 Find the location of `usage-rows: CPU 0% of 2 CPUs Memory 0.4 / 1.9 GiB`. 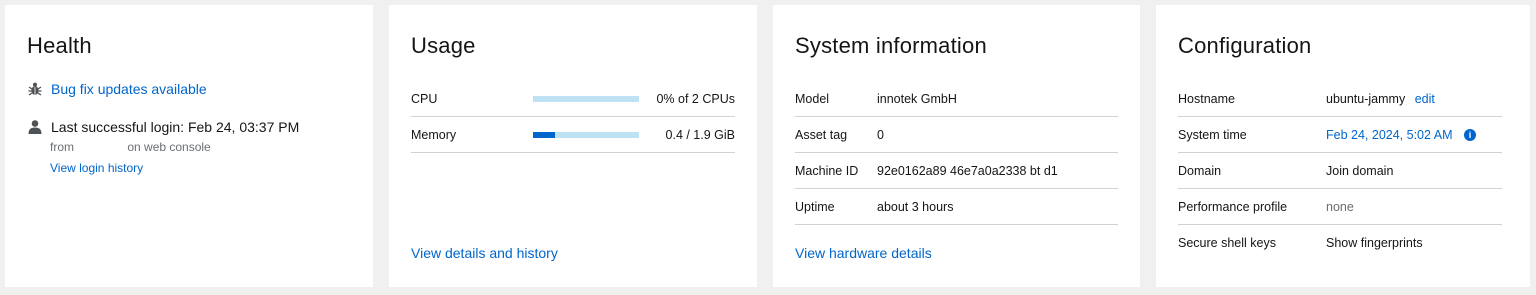

usage-rows: CPU 0% of 2 CPUs Memory 0.4 / 1.9 GiB is located at coordinates (573, 117).